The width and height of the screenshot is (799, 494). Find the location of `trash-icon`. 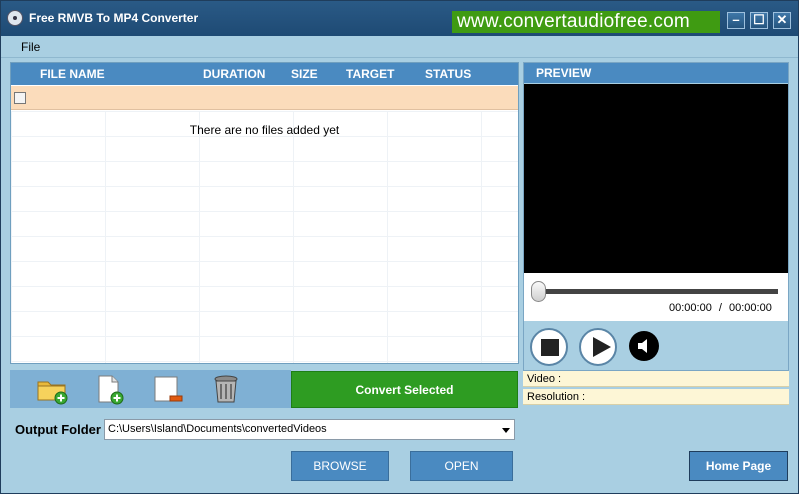

trash-icon is located at coordinates (225, 389).